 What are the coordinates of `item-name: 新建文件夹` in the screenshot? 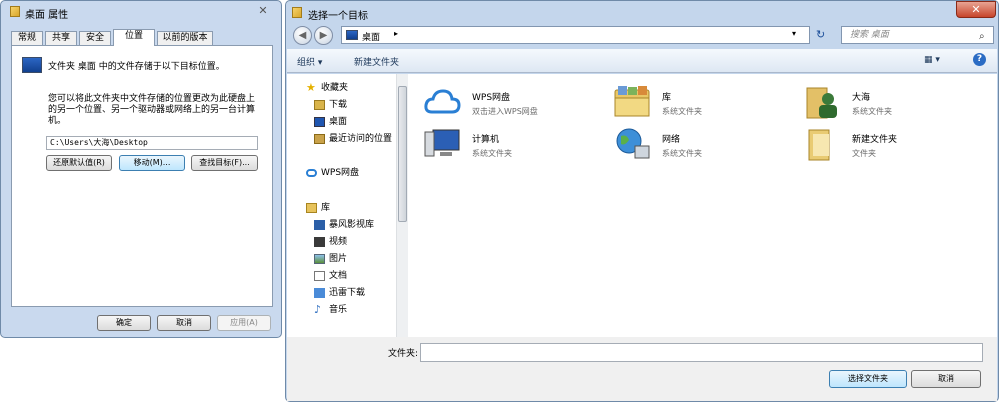 It's located at (875, 140).